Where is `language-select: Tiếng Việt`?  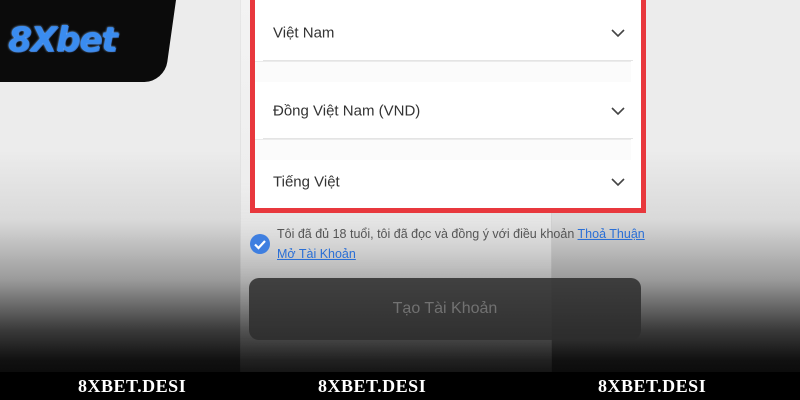 language-select: Tiếng Việt is located at coordinates (448, 182).